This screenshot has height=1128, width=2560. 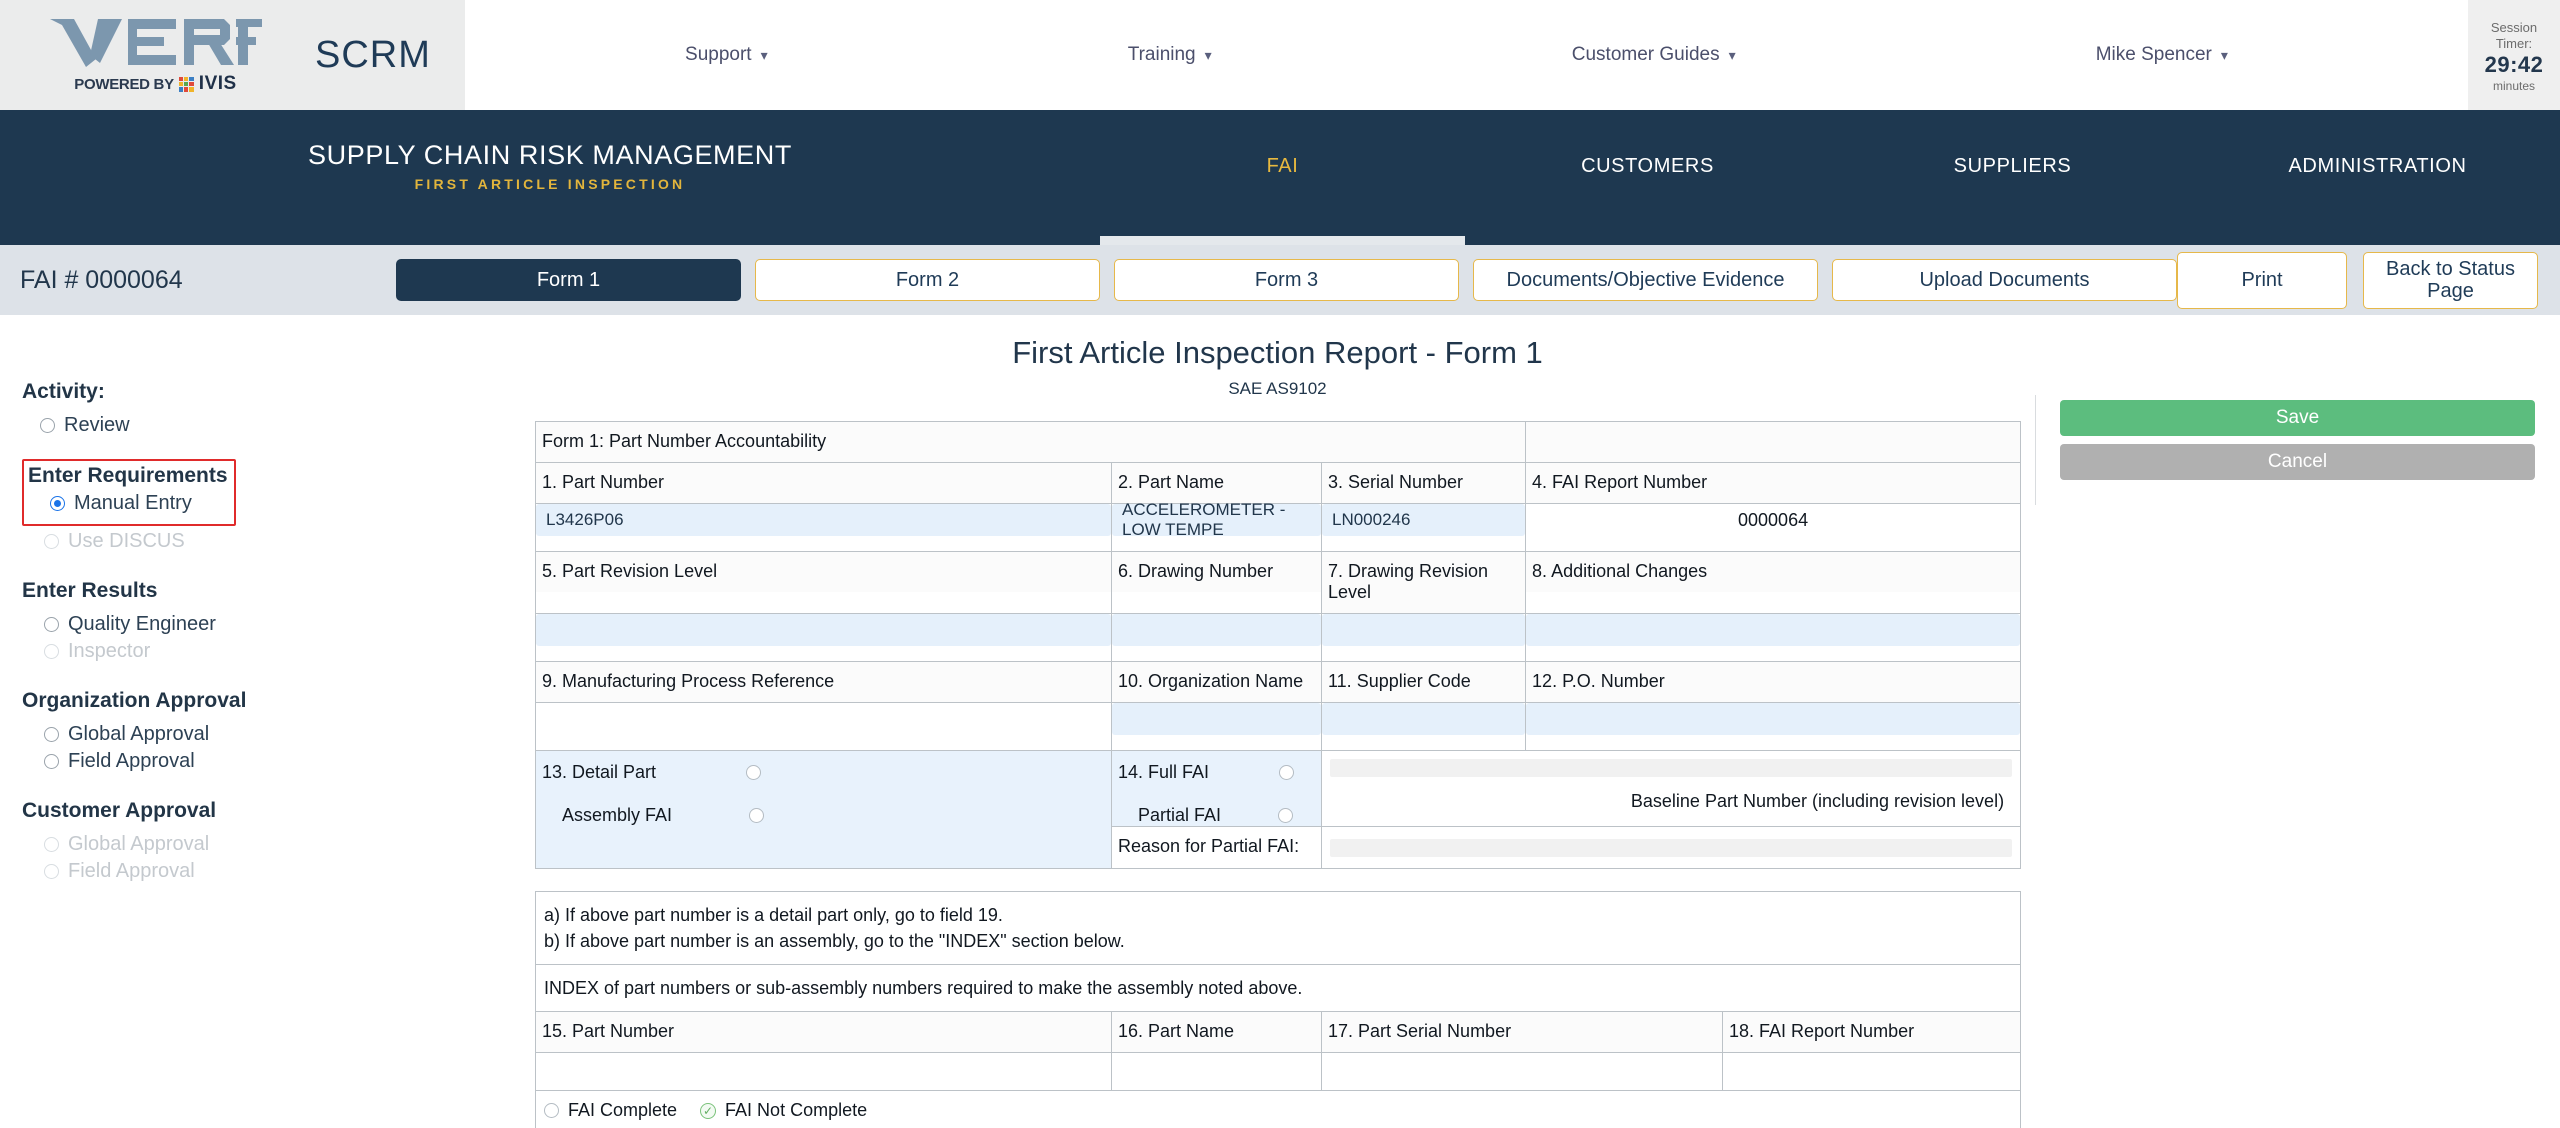 What do you see at coordinates (1215, 772) in the screenshot?
I see `full-fai-row: 14. Full FAI` at bounding box center [1215, 772].